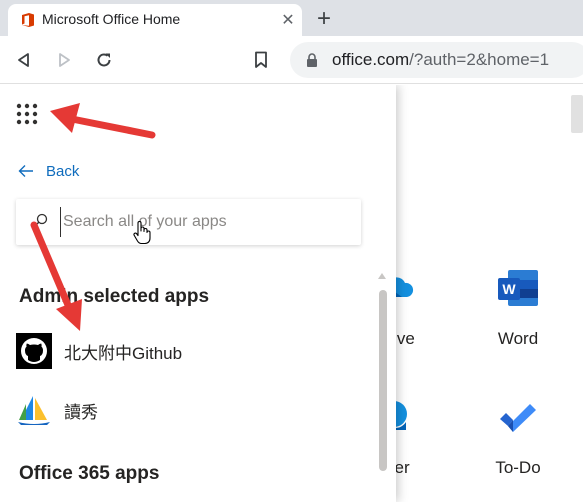 Image resolution: width=583 pixels, height=502 pixels. I want to click on address-bar: office.com/?auth=2&home=1, so click(436, 60).